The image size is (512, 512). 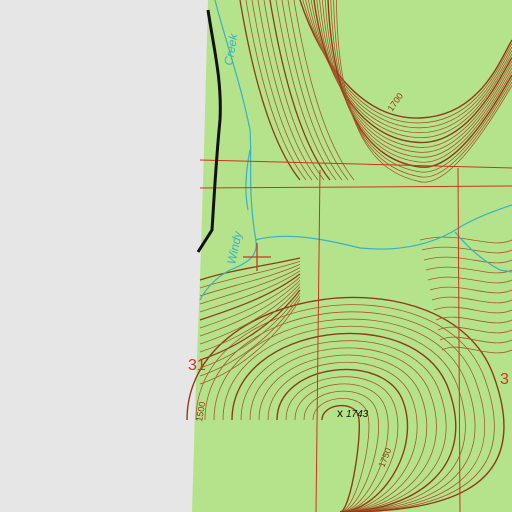 I want to click on section-number-right: 3, so click(x=504, y=379).